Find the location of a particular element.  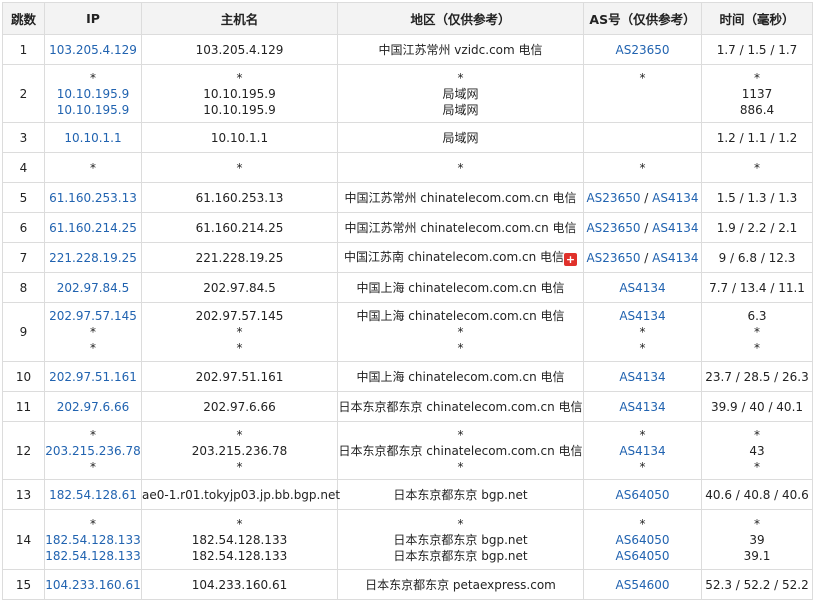

latency-cell: 23.7 / 28.5 / 26.3 is located at coordinates (757, 376).